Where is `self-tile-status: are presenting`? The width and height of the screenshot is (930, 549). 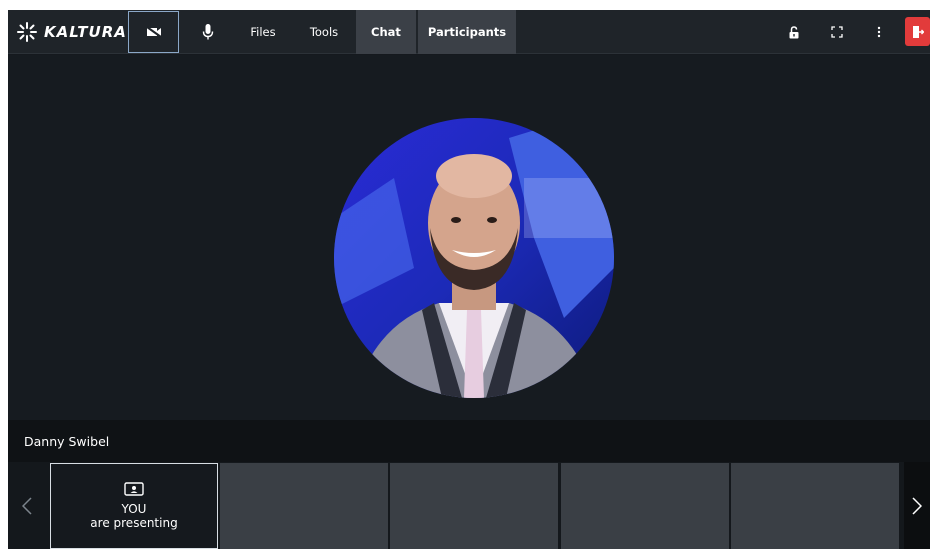 self-tile-status: are presenting is located at coordinates (134, 523).